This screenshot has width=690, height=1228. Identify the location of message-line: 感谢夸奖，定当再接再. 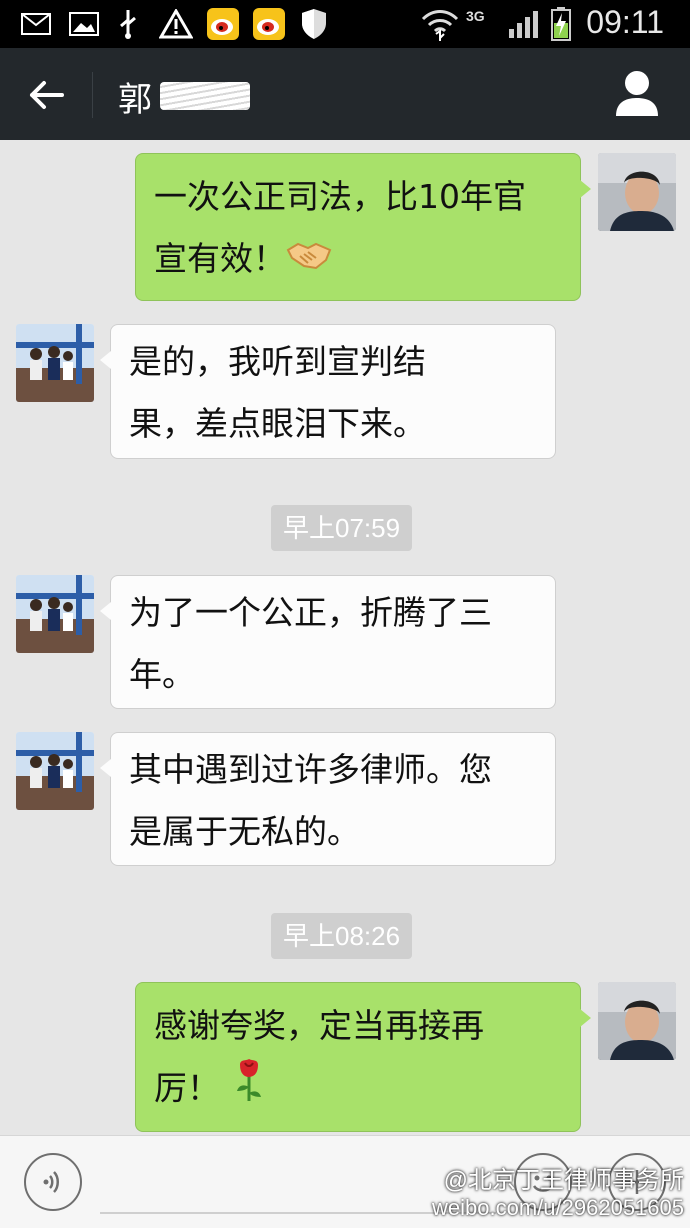
(319, 1025).